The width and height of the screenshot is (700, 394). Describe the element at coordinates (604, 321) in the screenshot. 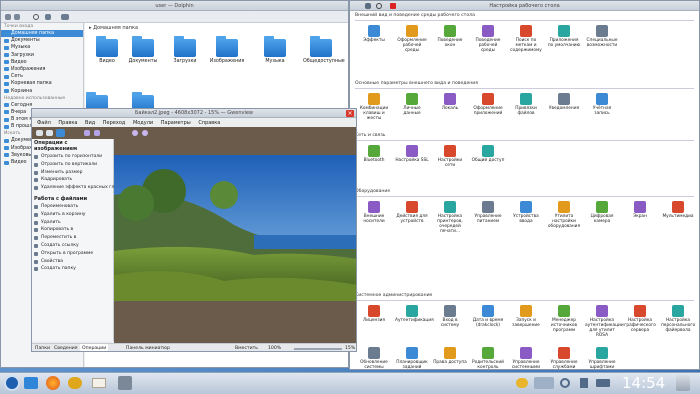

I see `settings-module: Настройка аутентификации для утилит ROSA` at that location.